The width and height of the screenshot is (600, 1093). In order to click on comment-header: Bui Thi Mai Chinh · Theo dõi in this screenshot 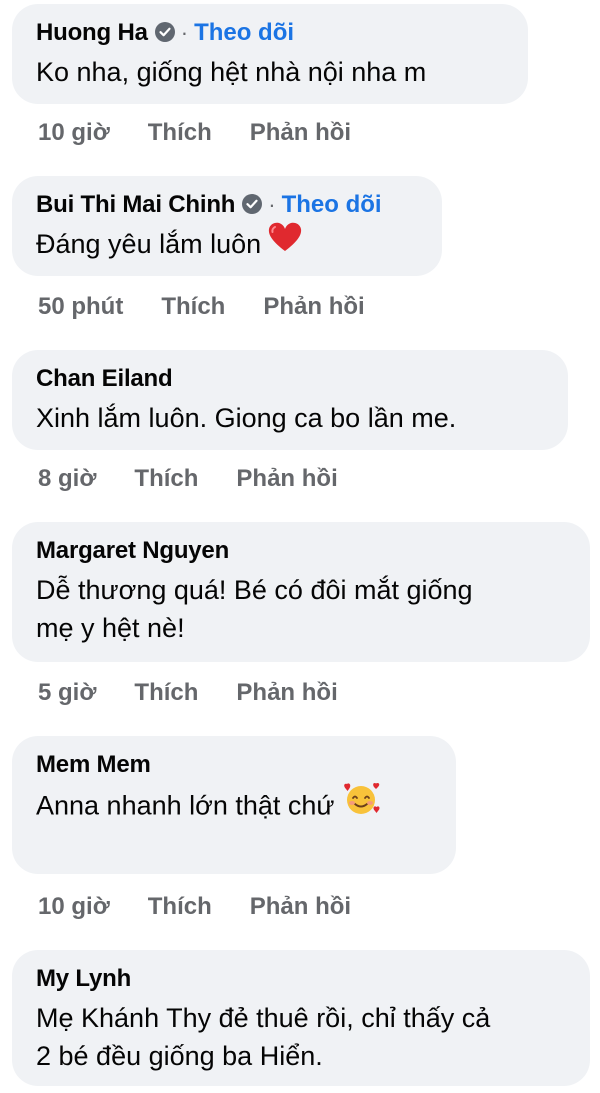, I will do `click(228, 205)`.